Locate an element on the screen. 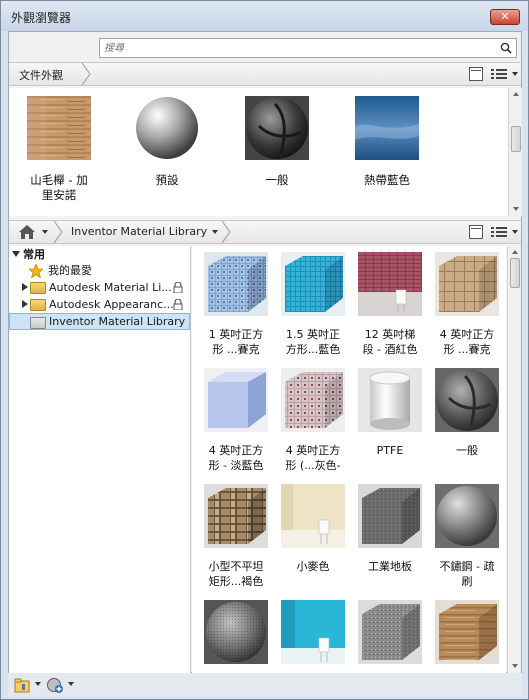  material-item: 1 英吋正方 形 ...賽克 is located at coordinates (236, 304).